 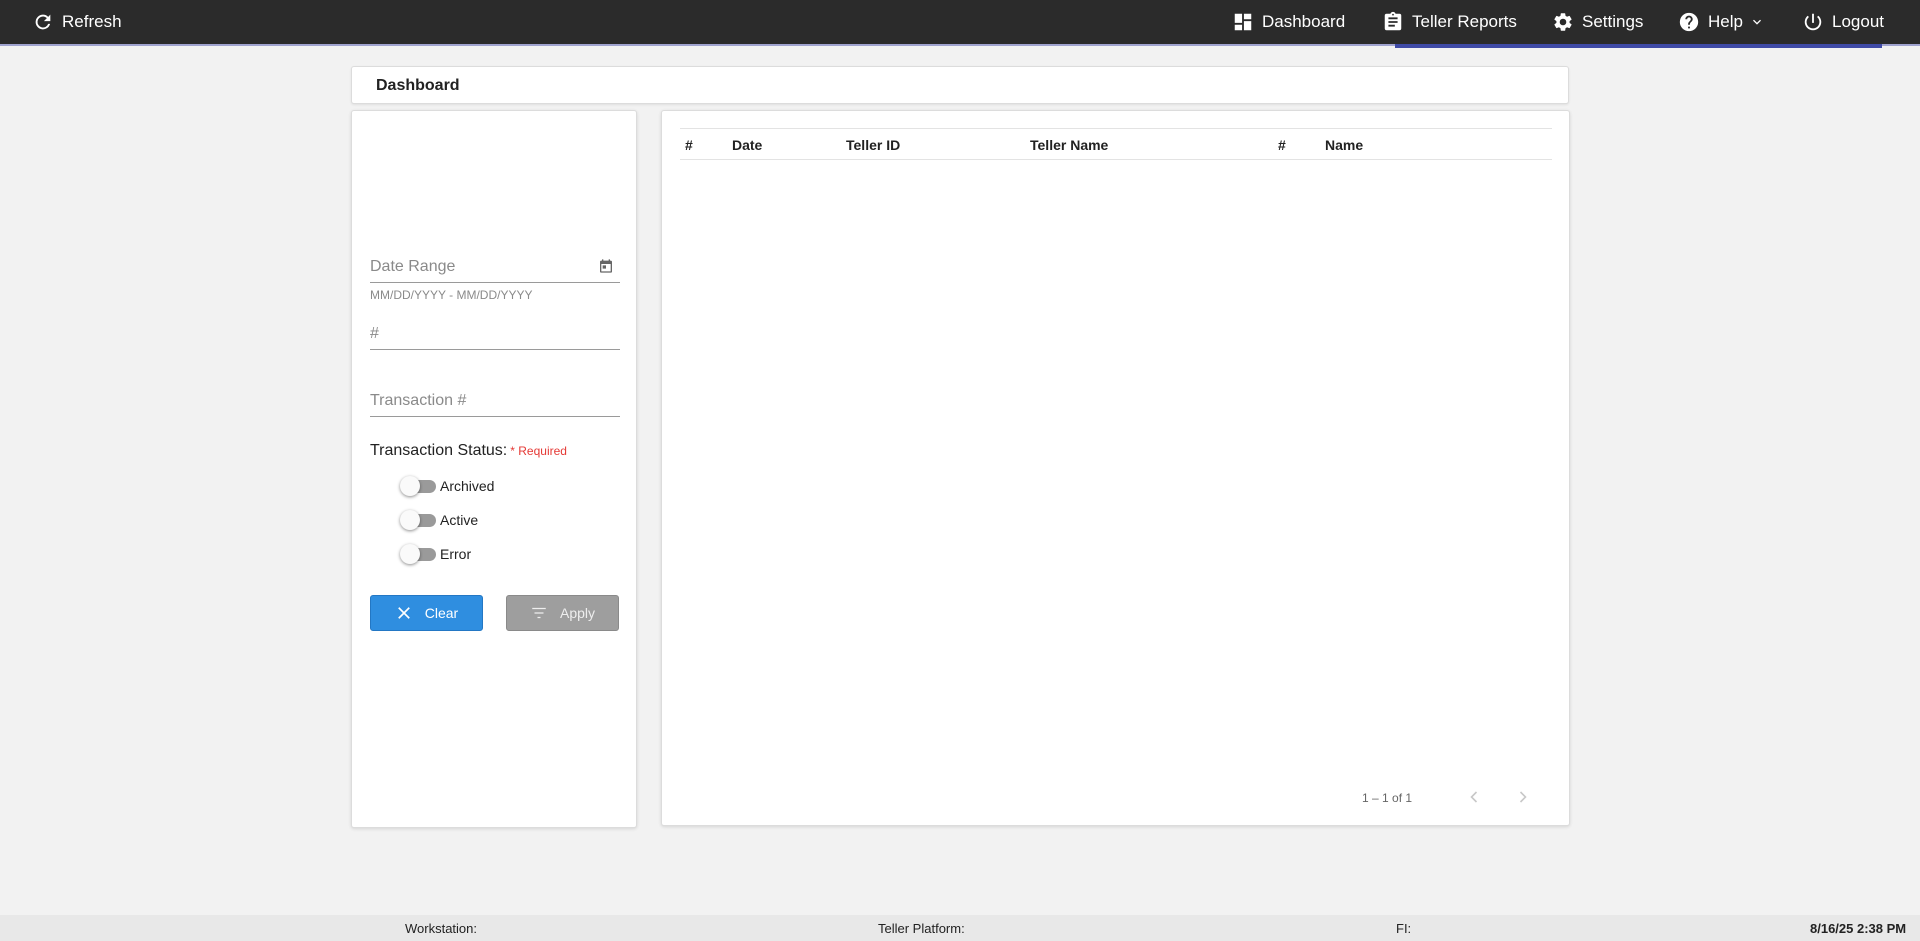 I want to click on chevron-right-icon, so click(x=1523, y=797).